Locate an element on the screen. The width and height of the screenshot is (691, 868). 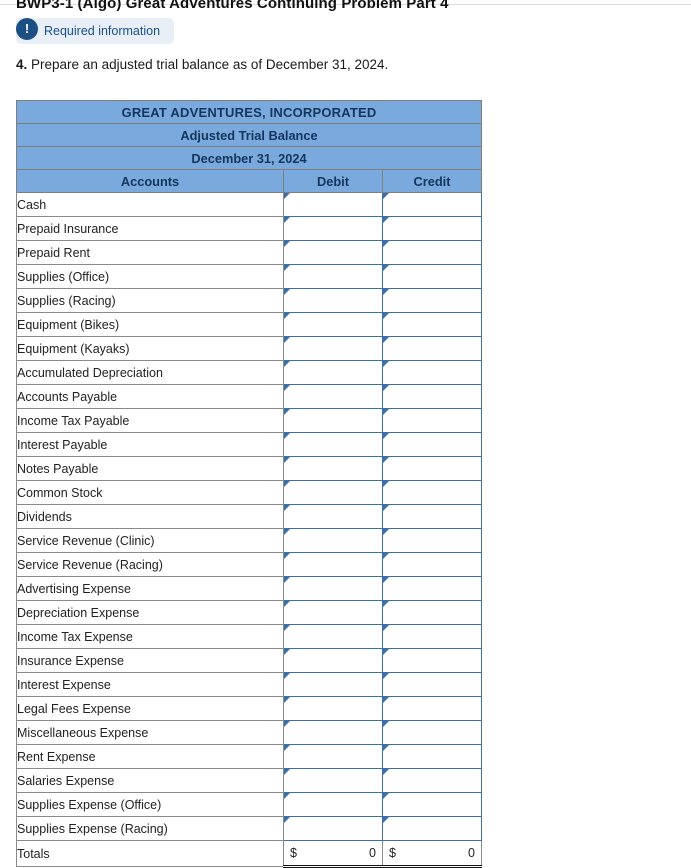
table-row: Service Revenue (Clinic) is located at coordinates (249, 540).